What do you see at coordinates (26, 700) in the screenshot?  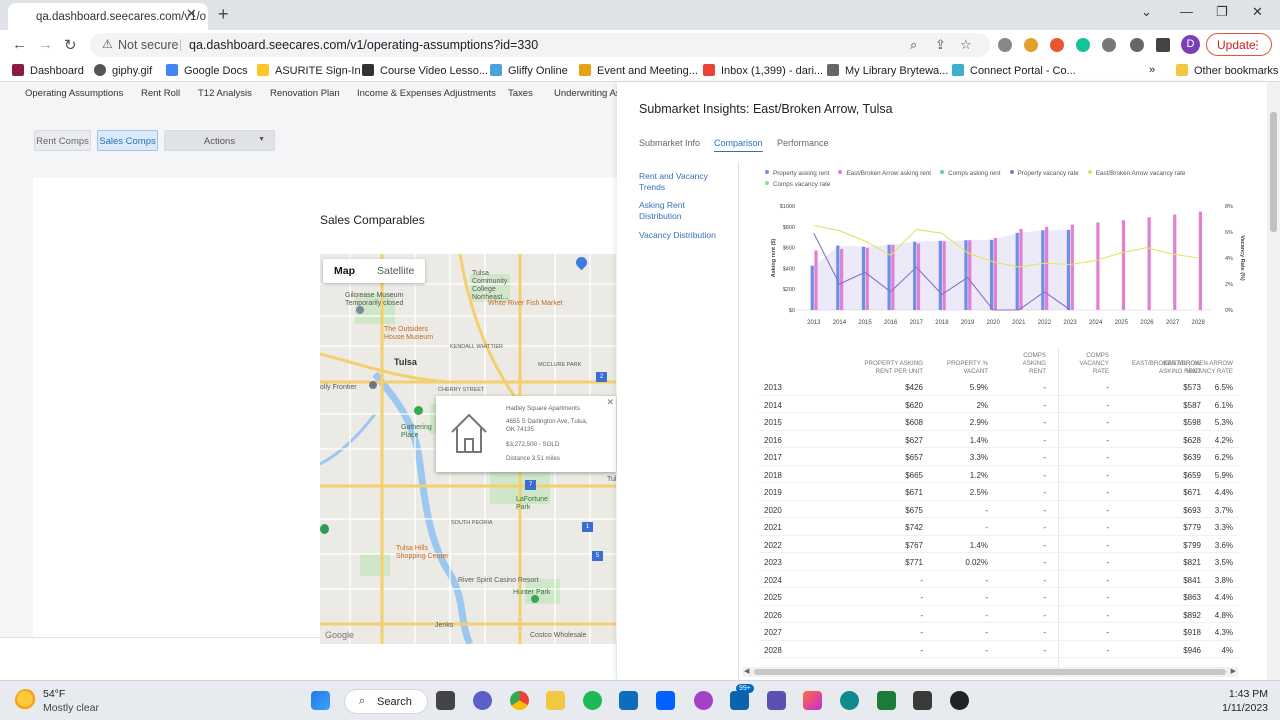 I see `weather-sun-icon` at bounding box center [26, 700].